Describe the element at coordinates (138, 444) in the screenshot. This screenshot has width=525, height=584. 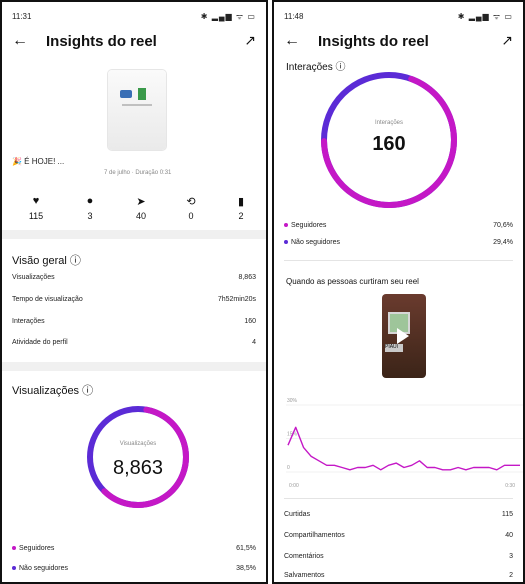
I see `ring-label: Visualizações` at that location.